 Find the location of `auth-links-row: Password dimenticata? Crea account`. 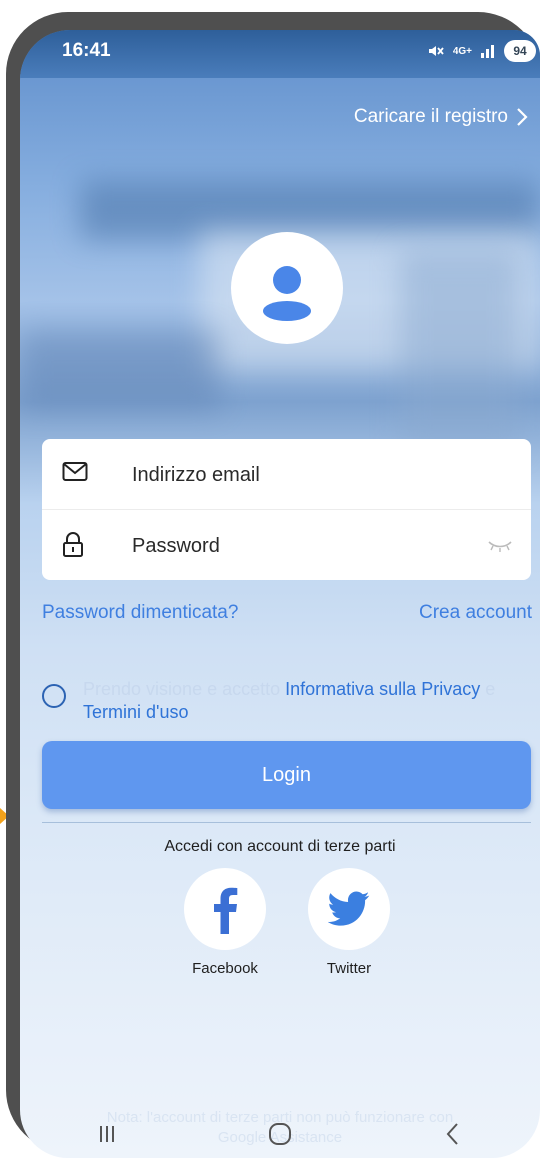

auth-links-row: Password dimenticata? Crea account is located at coordinates (287, 613).